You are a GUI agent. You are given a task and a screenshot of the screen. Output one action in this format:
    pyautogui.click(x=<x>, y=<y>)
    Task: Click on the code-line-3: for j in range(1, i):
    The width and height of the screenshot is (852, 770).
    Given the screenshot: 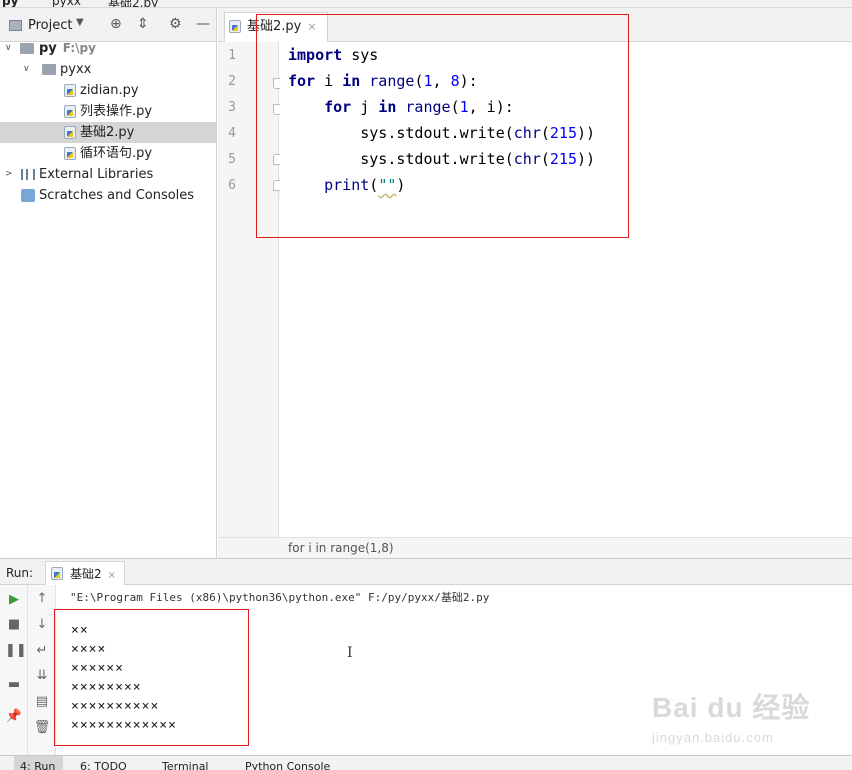 What is the action you would take?
    pyautogui.click(x=419, y=107)
    